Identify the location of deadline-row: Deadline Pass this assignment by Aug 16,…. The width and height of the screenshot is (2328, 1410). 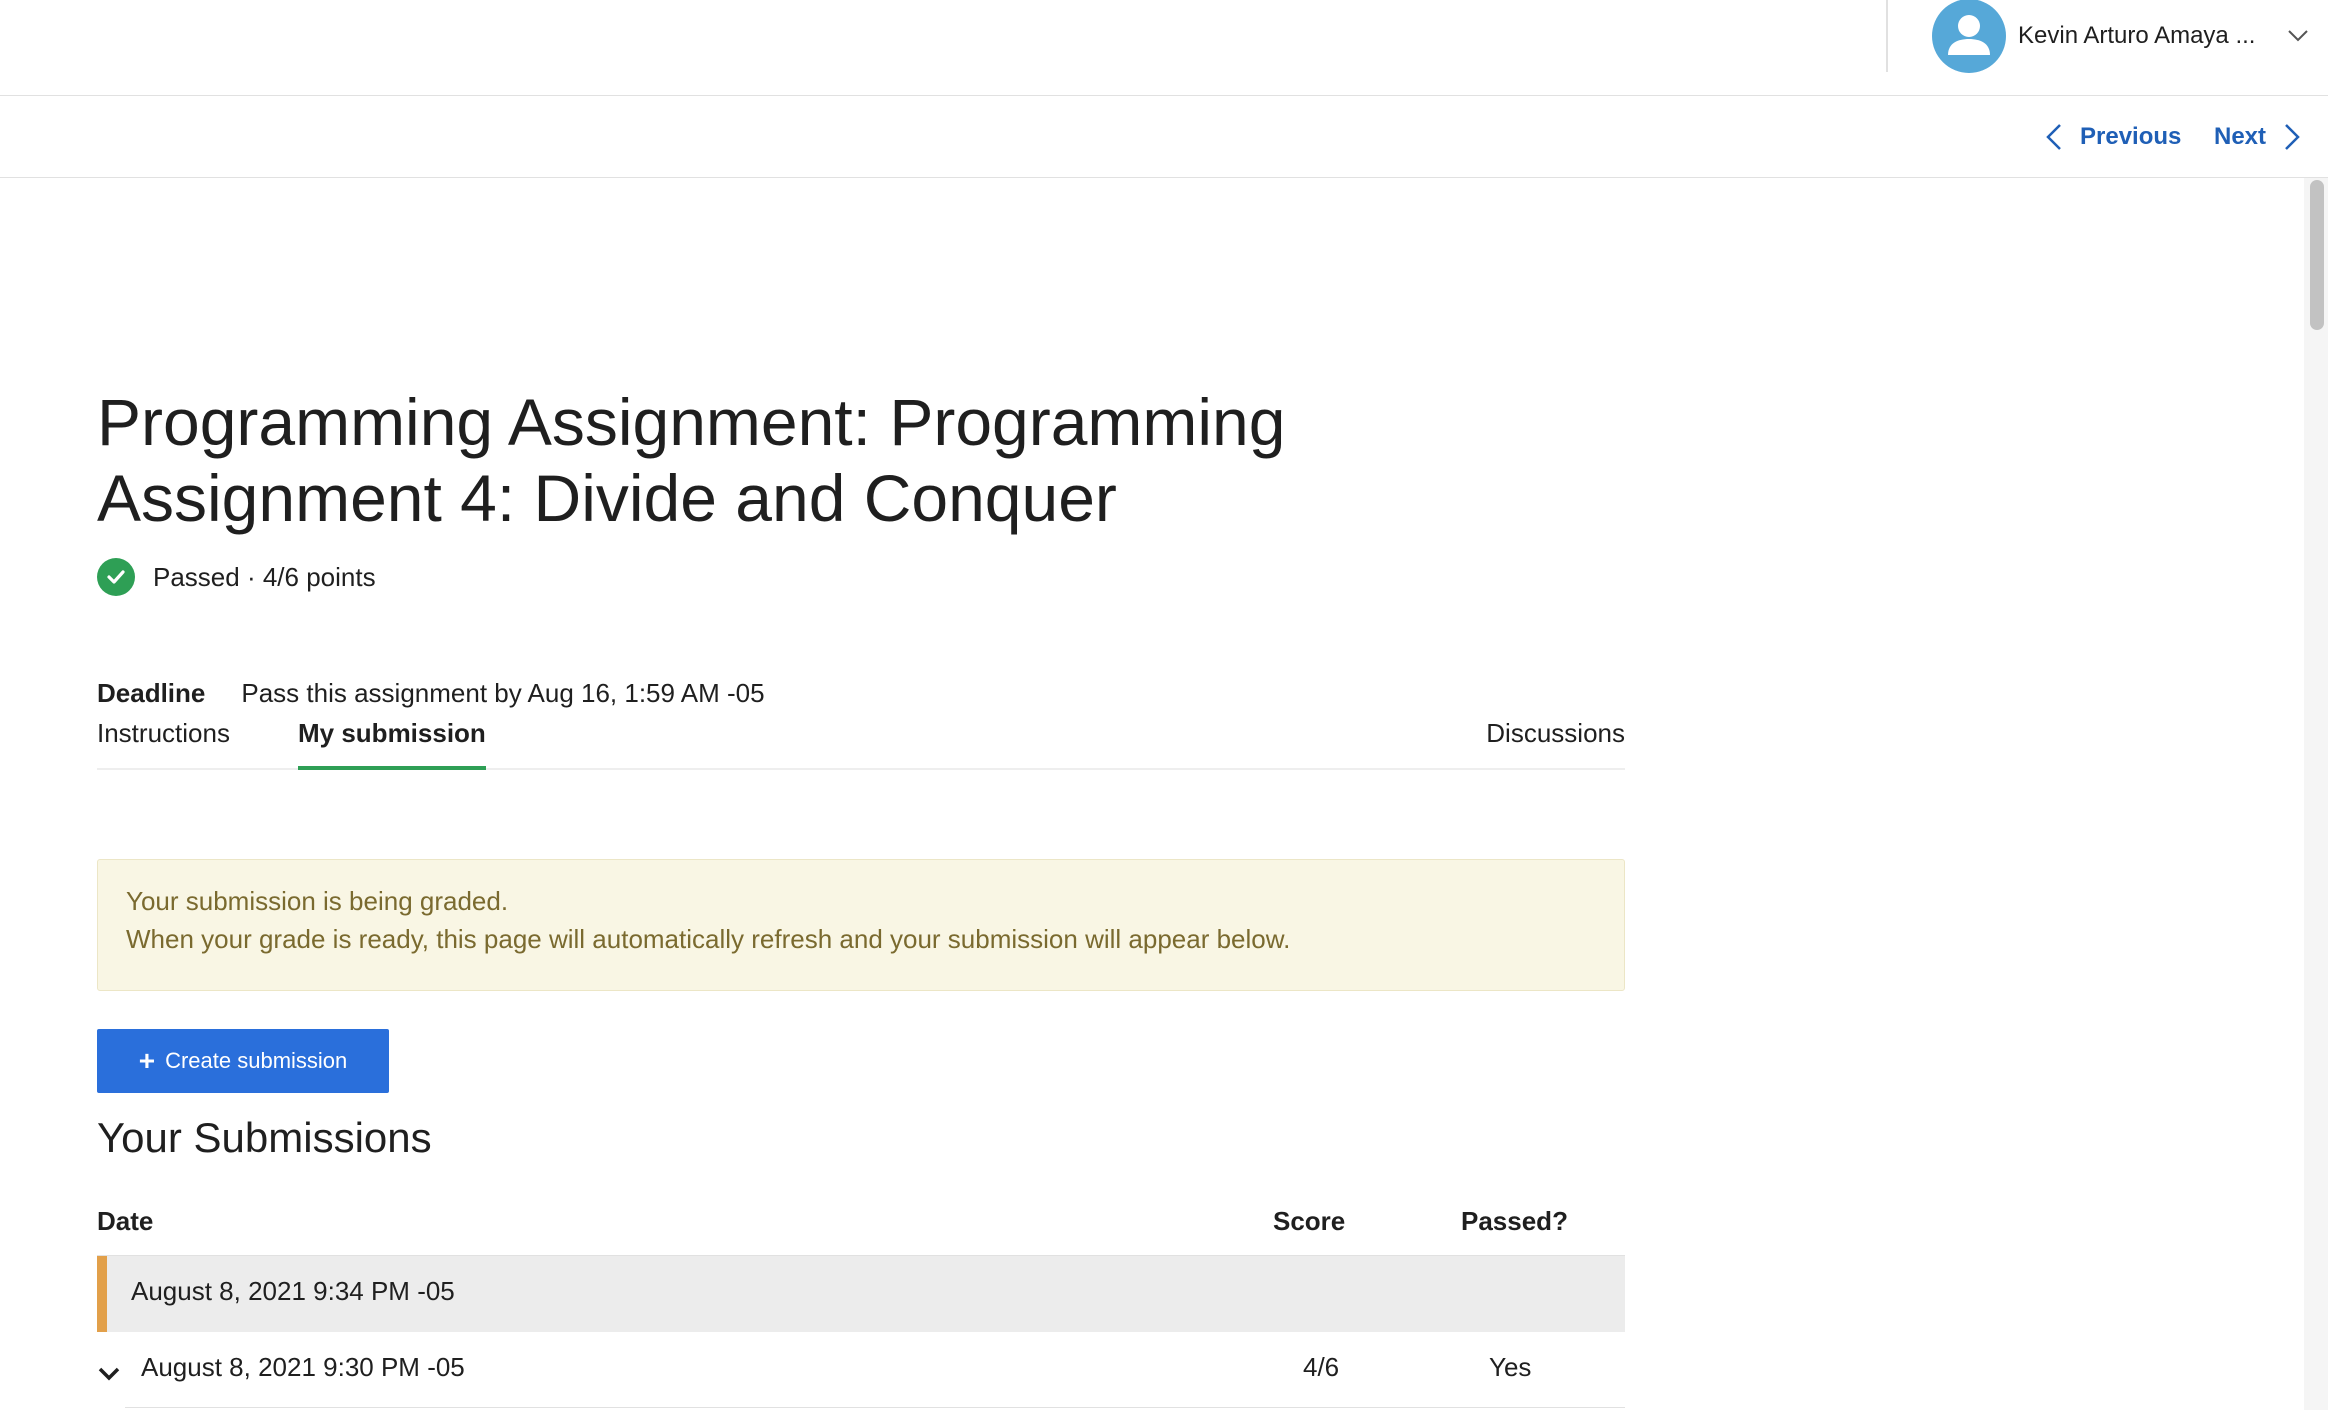
(431, 693).